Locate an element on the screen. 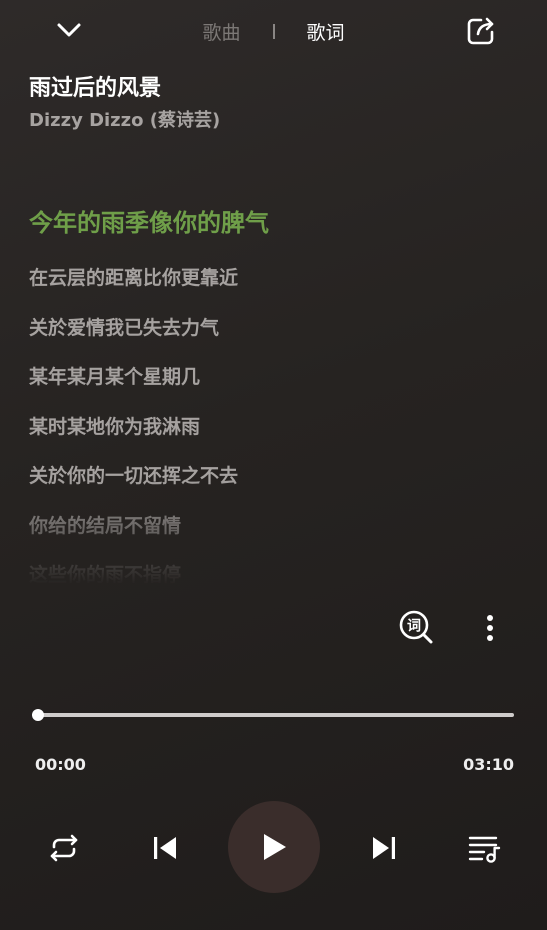  play-button is located at coordinates (274, 847).